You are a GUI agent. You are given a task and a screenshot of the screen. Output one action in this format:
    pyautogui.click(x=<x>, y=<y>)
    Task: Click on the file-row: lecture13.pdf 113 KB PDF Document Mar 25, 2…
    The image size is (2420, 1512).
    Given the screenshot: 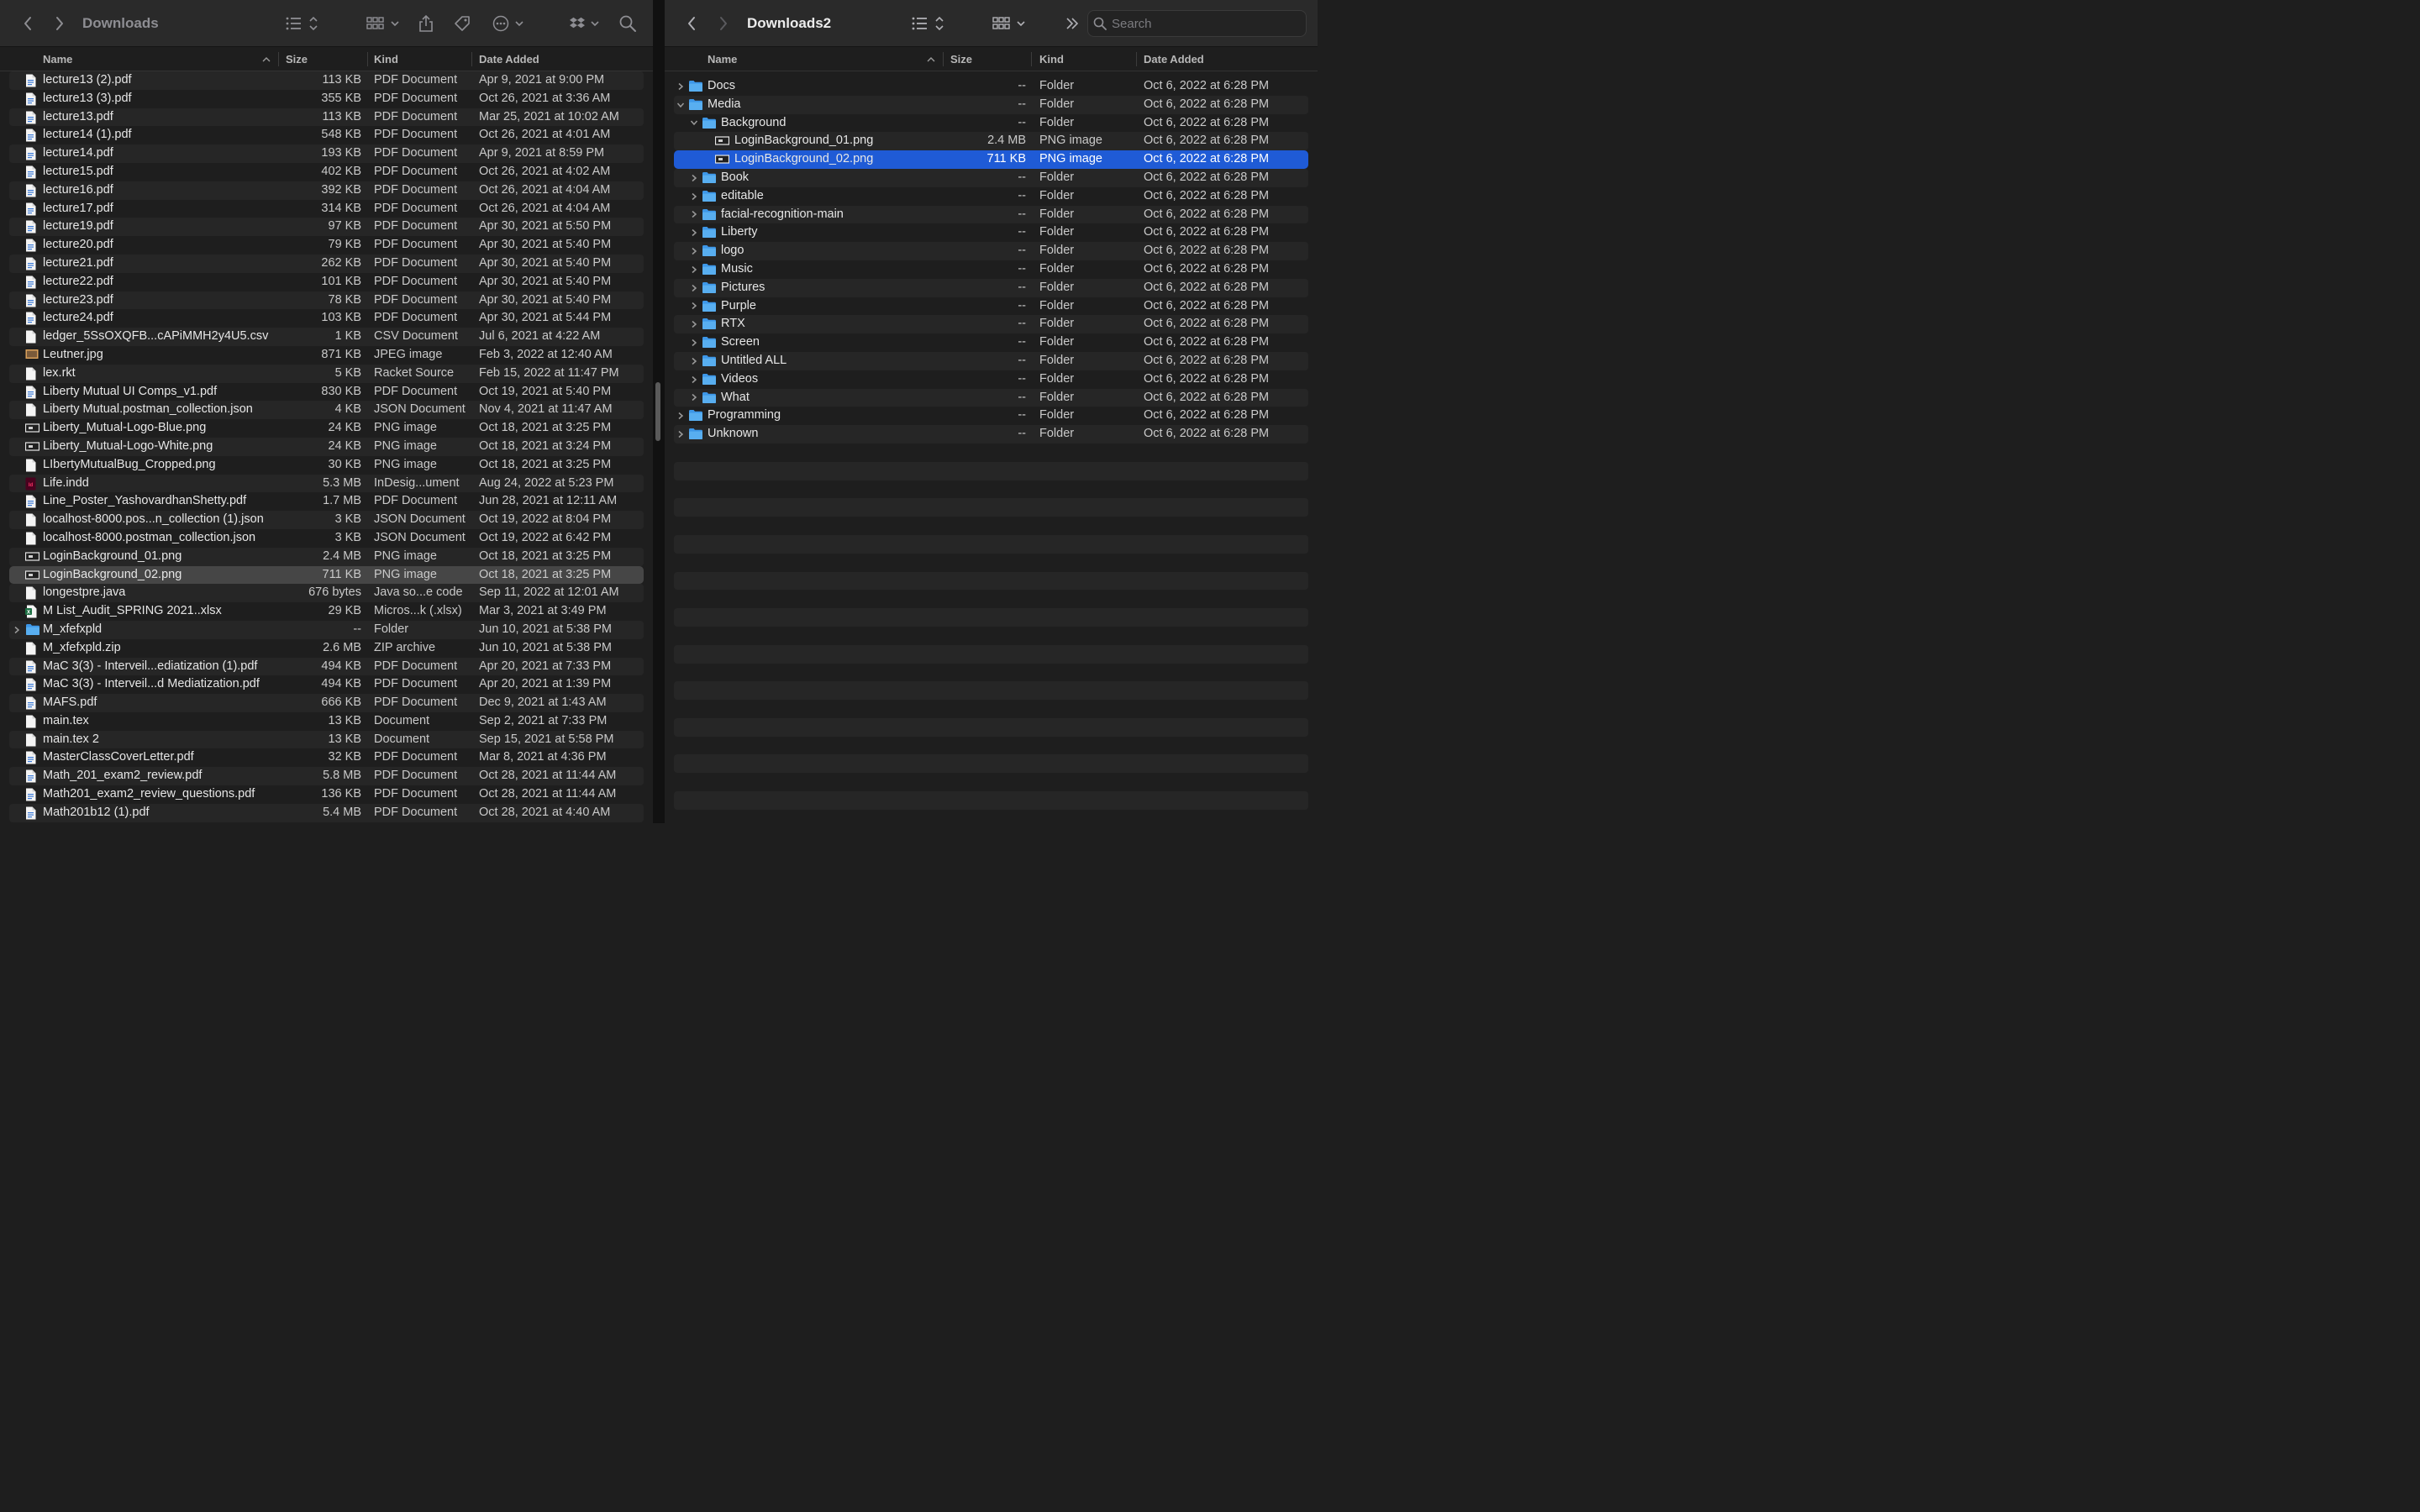 What is the action you would take?
    pyautogui.click(x=326, y=117)
    